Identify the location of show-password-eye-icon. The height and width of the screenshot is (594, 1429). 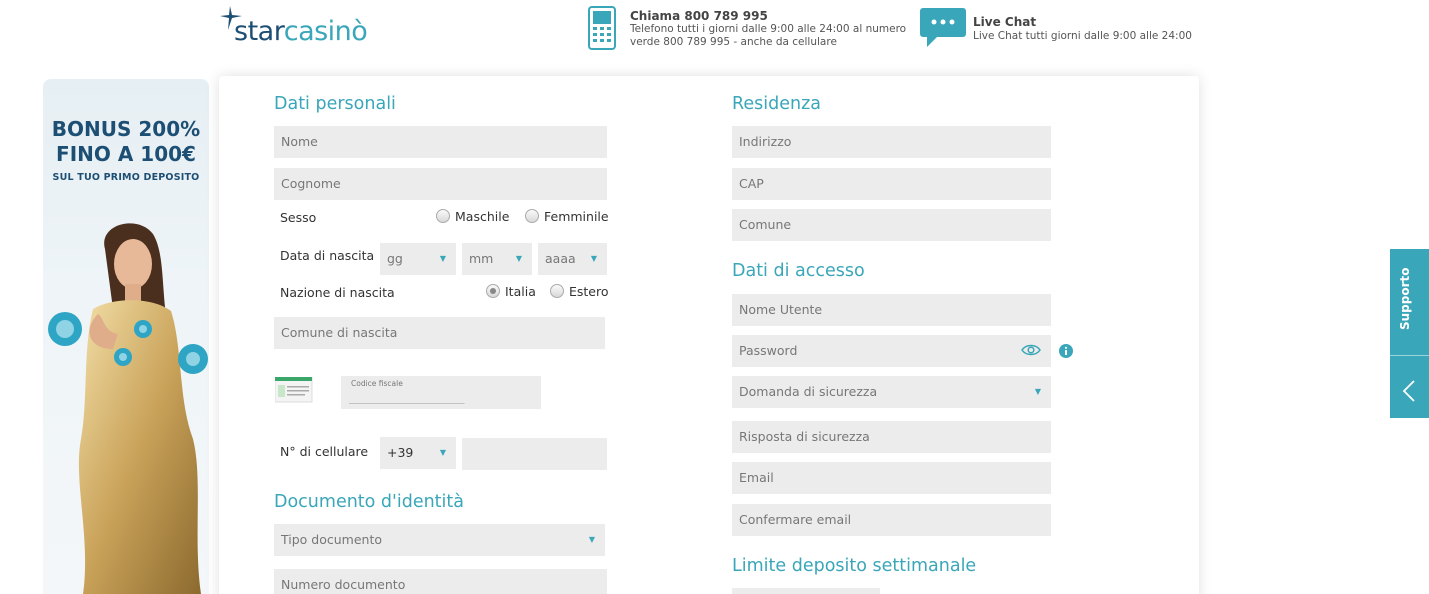
(1031, 350).